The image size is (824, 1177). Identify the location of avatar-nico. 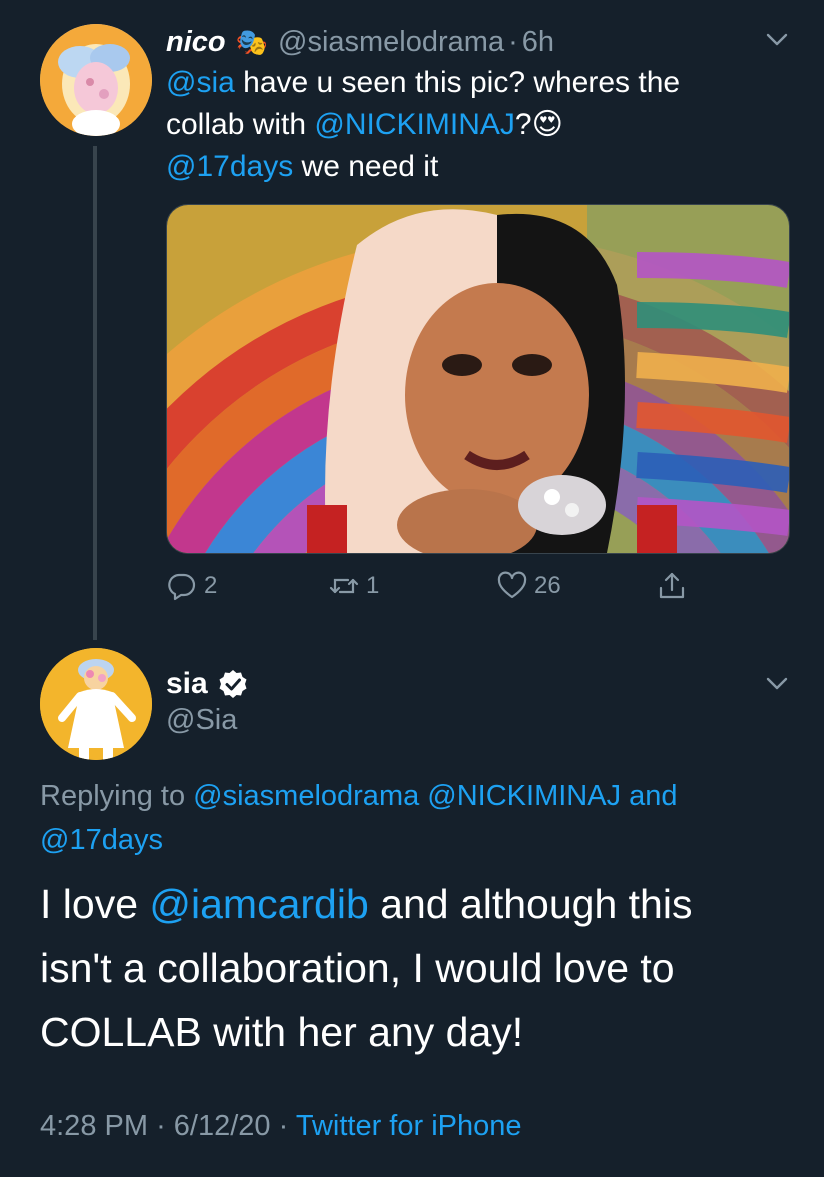
(96, 80).